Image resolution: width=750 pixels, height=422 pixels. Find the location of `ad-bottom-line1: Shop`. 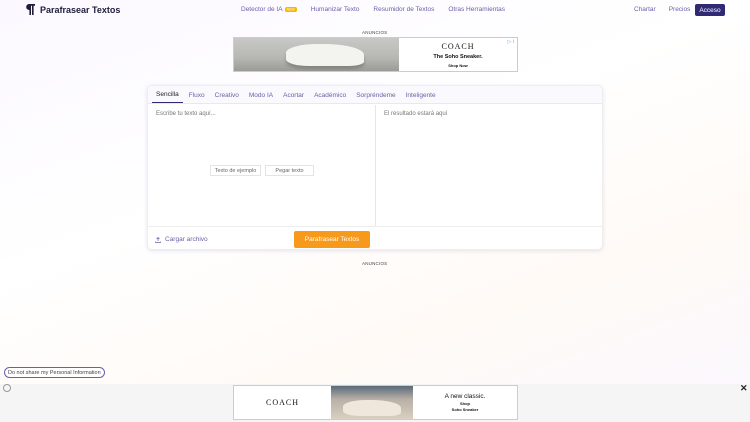

ad-bottom-line1: Shop is located at coordinates (465, 403).